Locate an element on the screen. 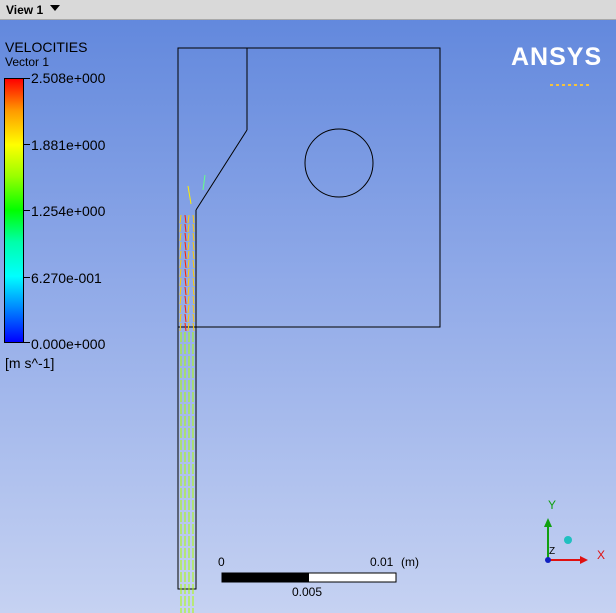 The height and width of the screenshot is (613, 616). scale-bar is located at coordinates (309, 577).